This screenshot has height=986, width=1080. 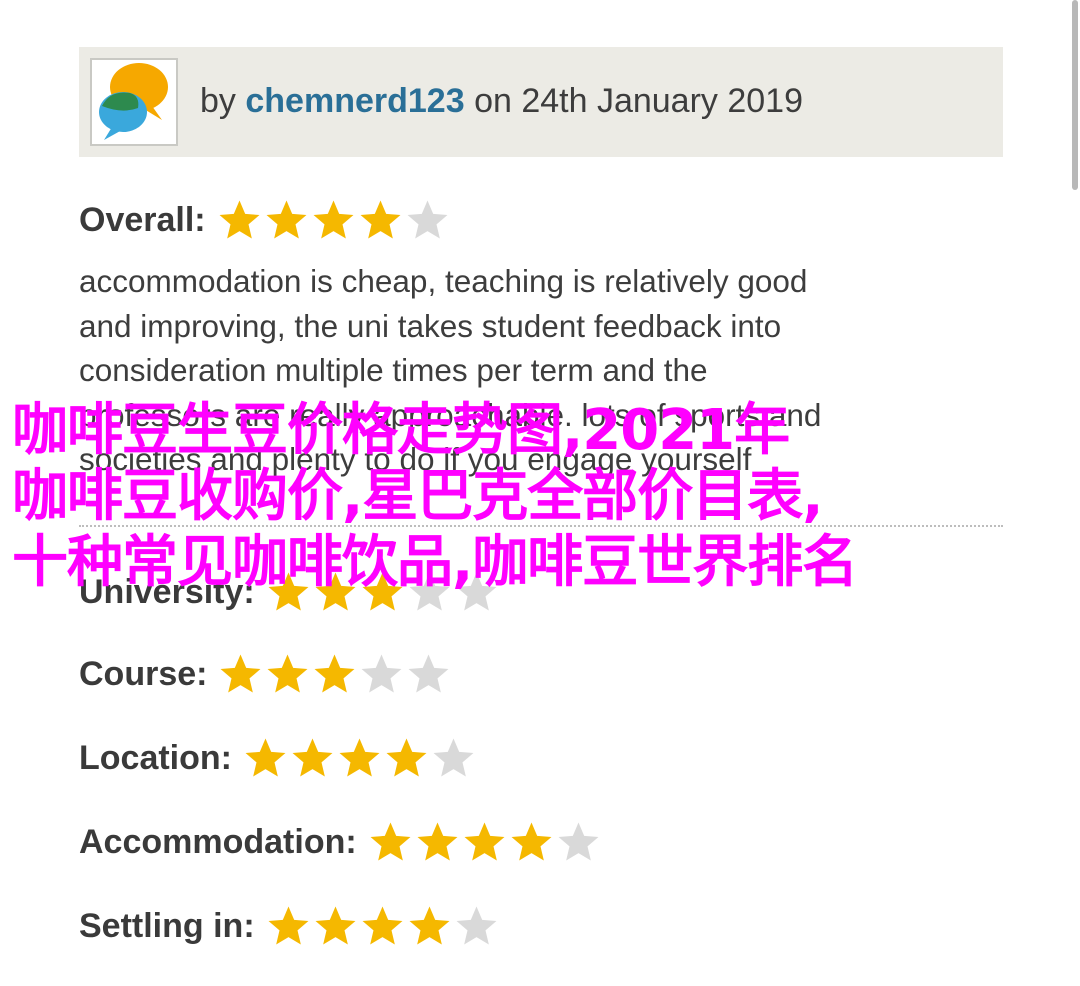 I want to click on rating-overall: Overall:, so click(x=265, y=220).